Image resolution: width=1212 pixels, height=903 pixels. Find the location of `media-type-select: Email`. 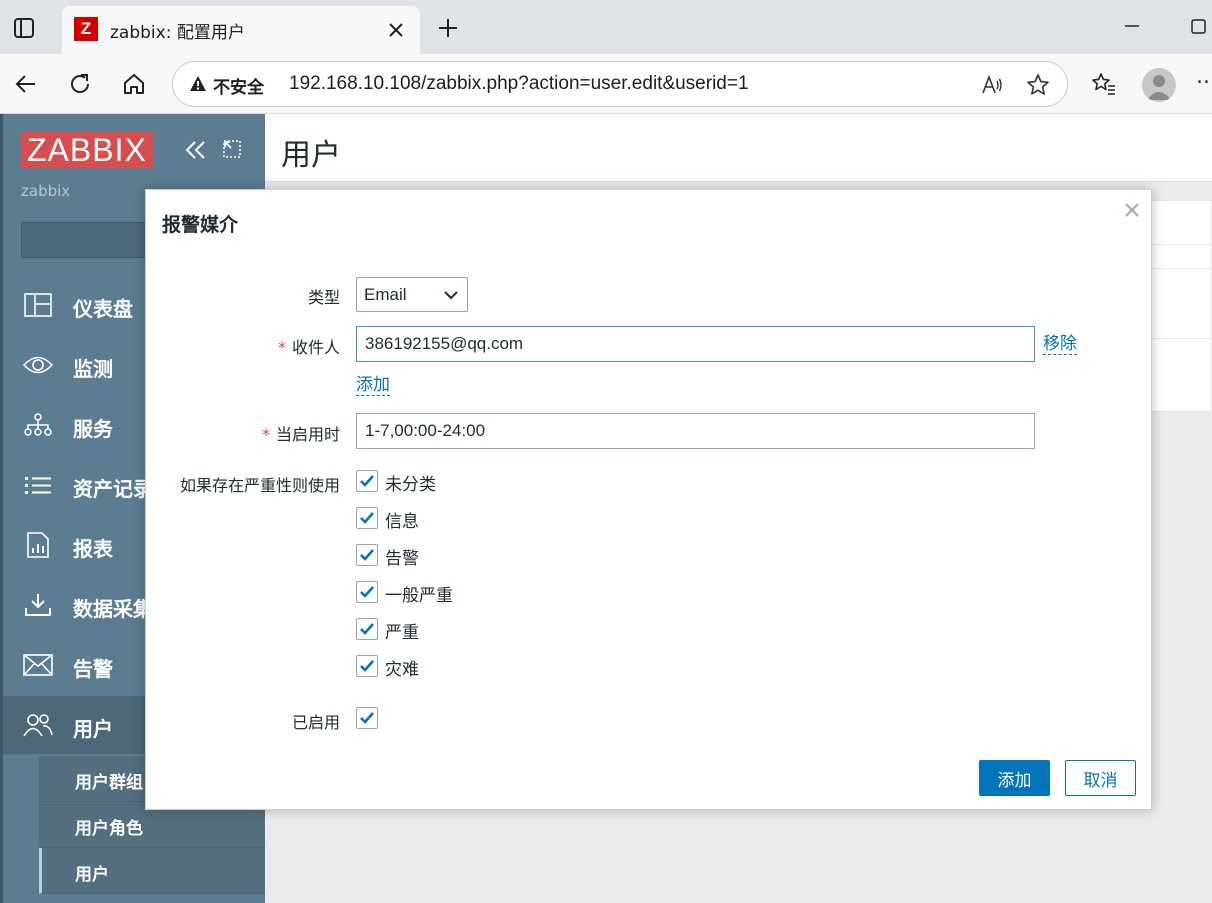

media-type-select: Email is located at coordinates (412, 294).